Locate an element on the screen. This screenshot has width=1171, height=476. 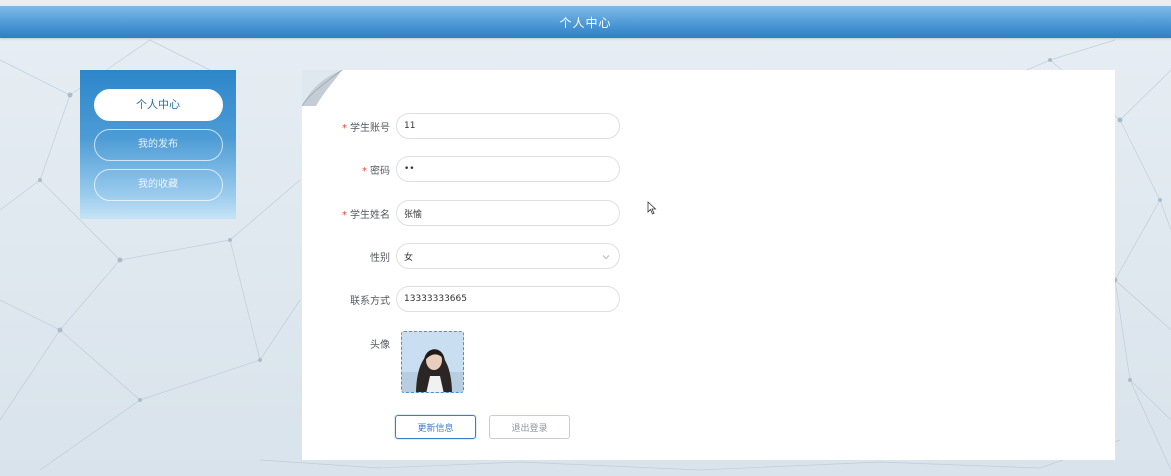
password-input is located at coordinates (508, 169).